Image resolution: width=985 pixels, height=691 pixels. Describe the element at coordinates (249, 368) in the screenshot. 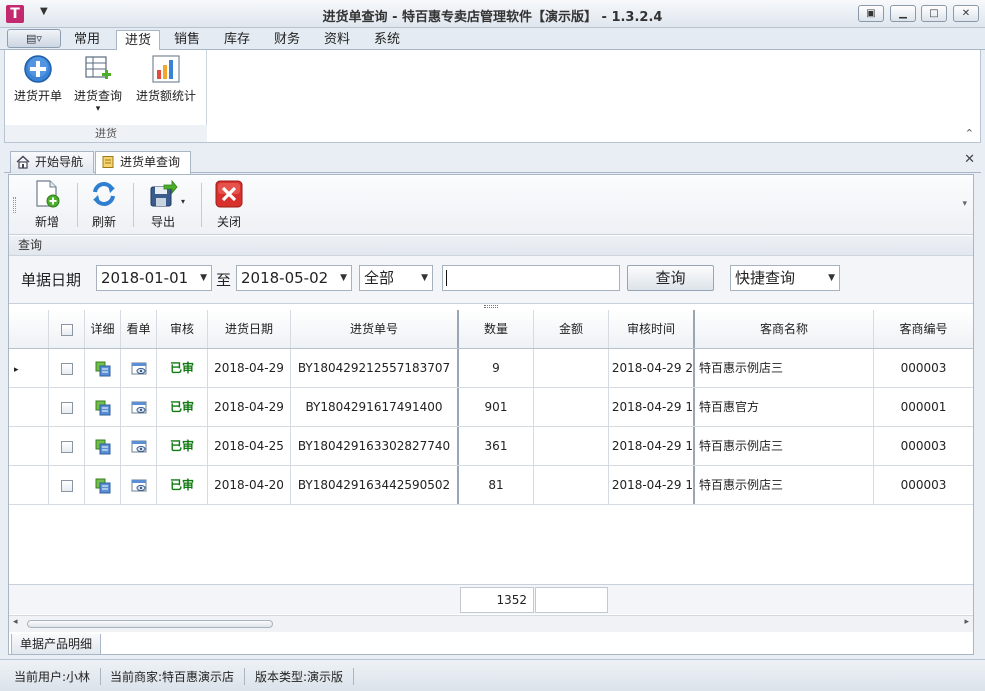

I see `row-date: 2018-04-29` at that location.